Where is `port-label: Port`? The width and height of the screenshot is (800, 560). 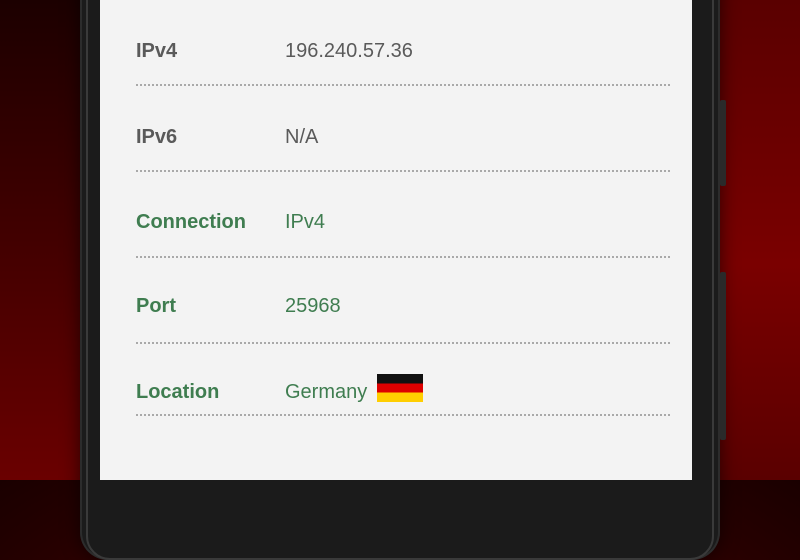
port-label: Port is located at coordinates (156, 306).